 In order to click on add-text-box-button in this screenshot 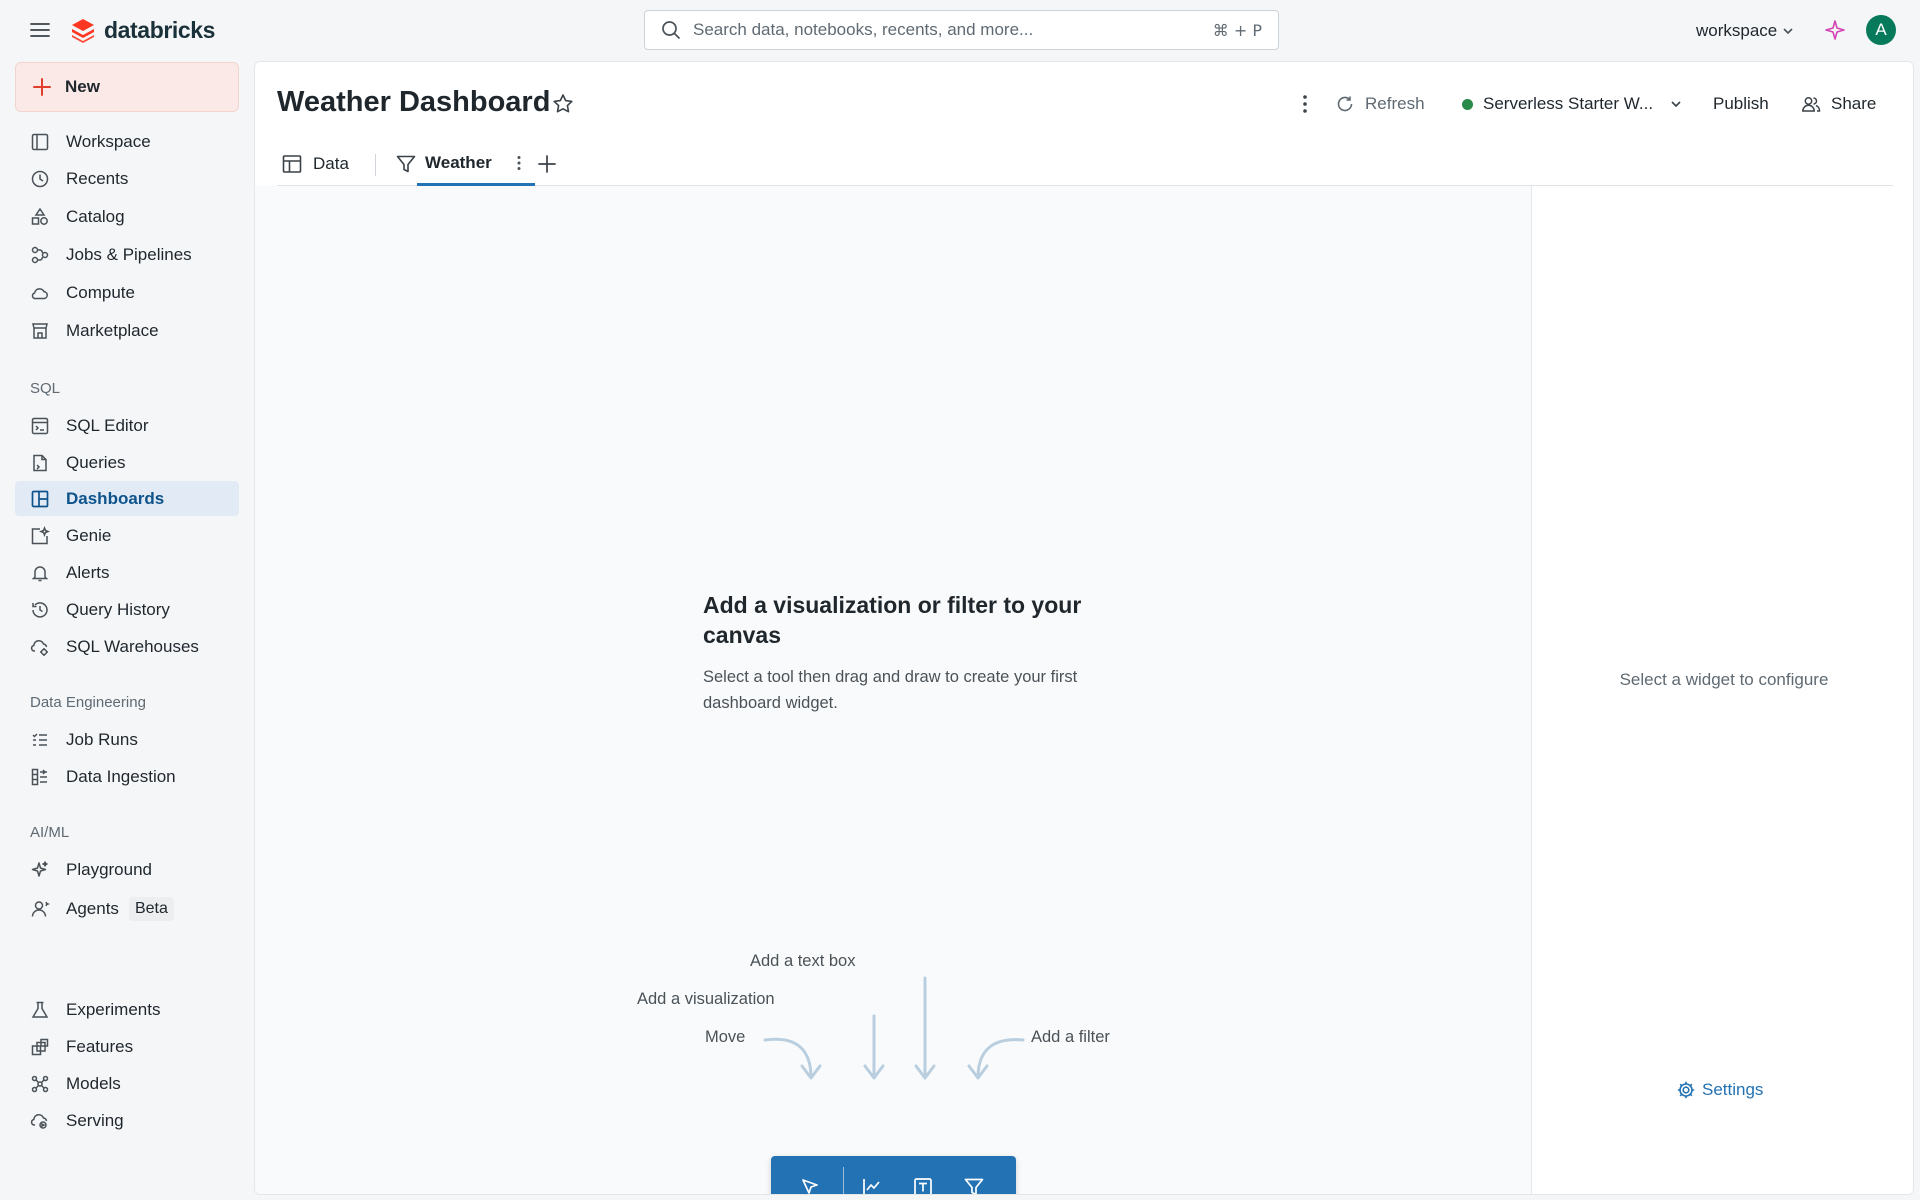, I will do `click(923, 1182)`.